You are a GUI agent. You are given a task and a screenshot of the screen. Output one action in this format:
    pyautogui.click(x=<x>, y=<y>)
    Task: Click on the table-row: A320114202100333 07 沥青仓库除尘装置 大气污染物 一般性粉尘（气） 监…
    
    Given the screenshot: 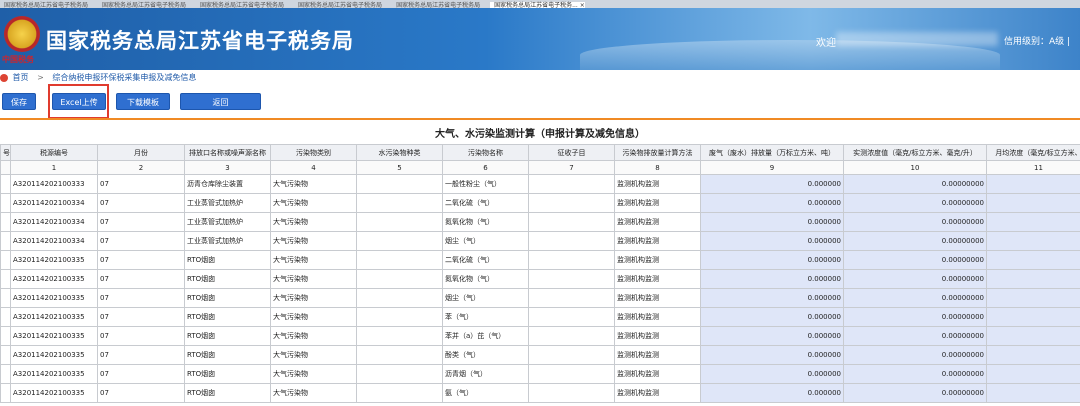 What is the action you would take?
    pyautogui.click(x=540, y=184)
    